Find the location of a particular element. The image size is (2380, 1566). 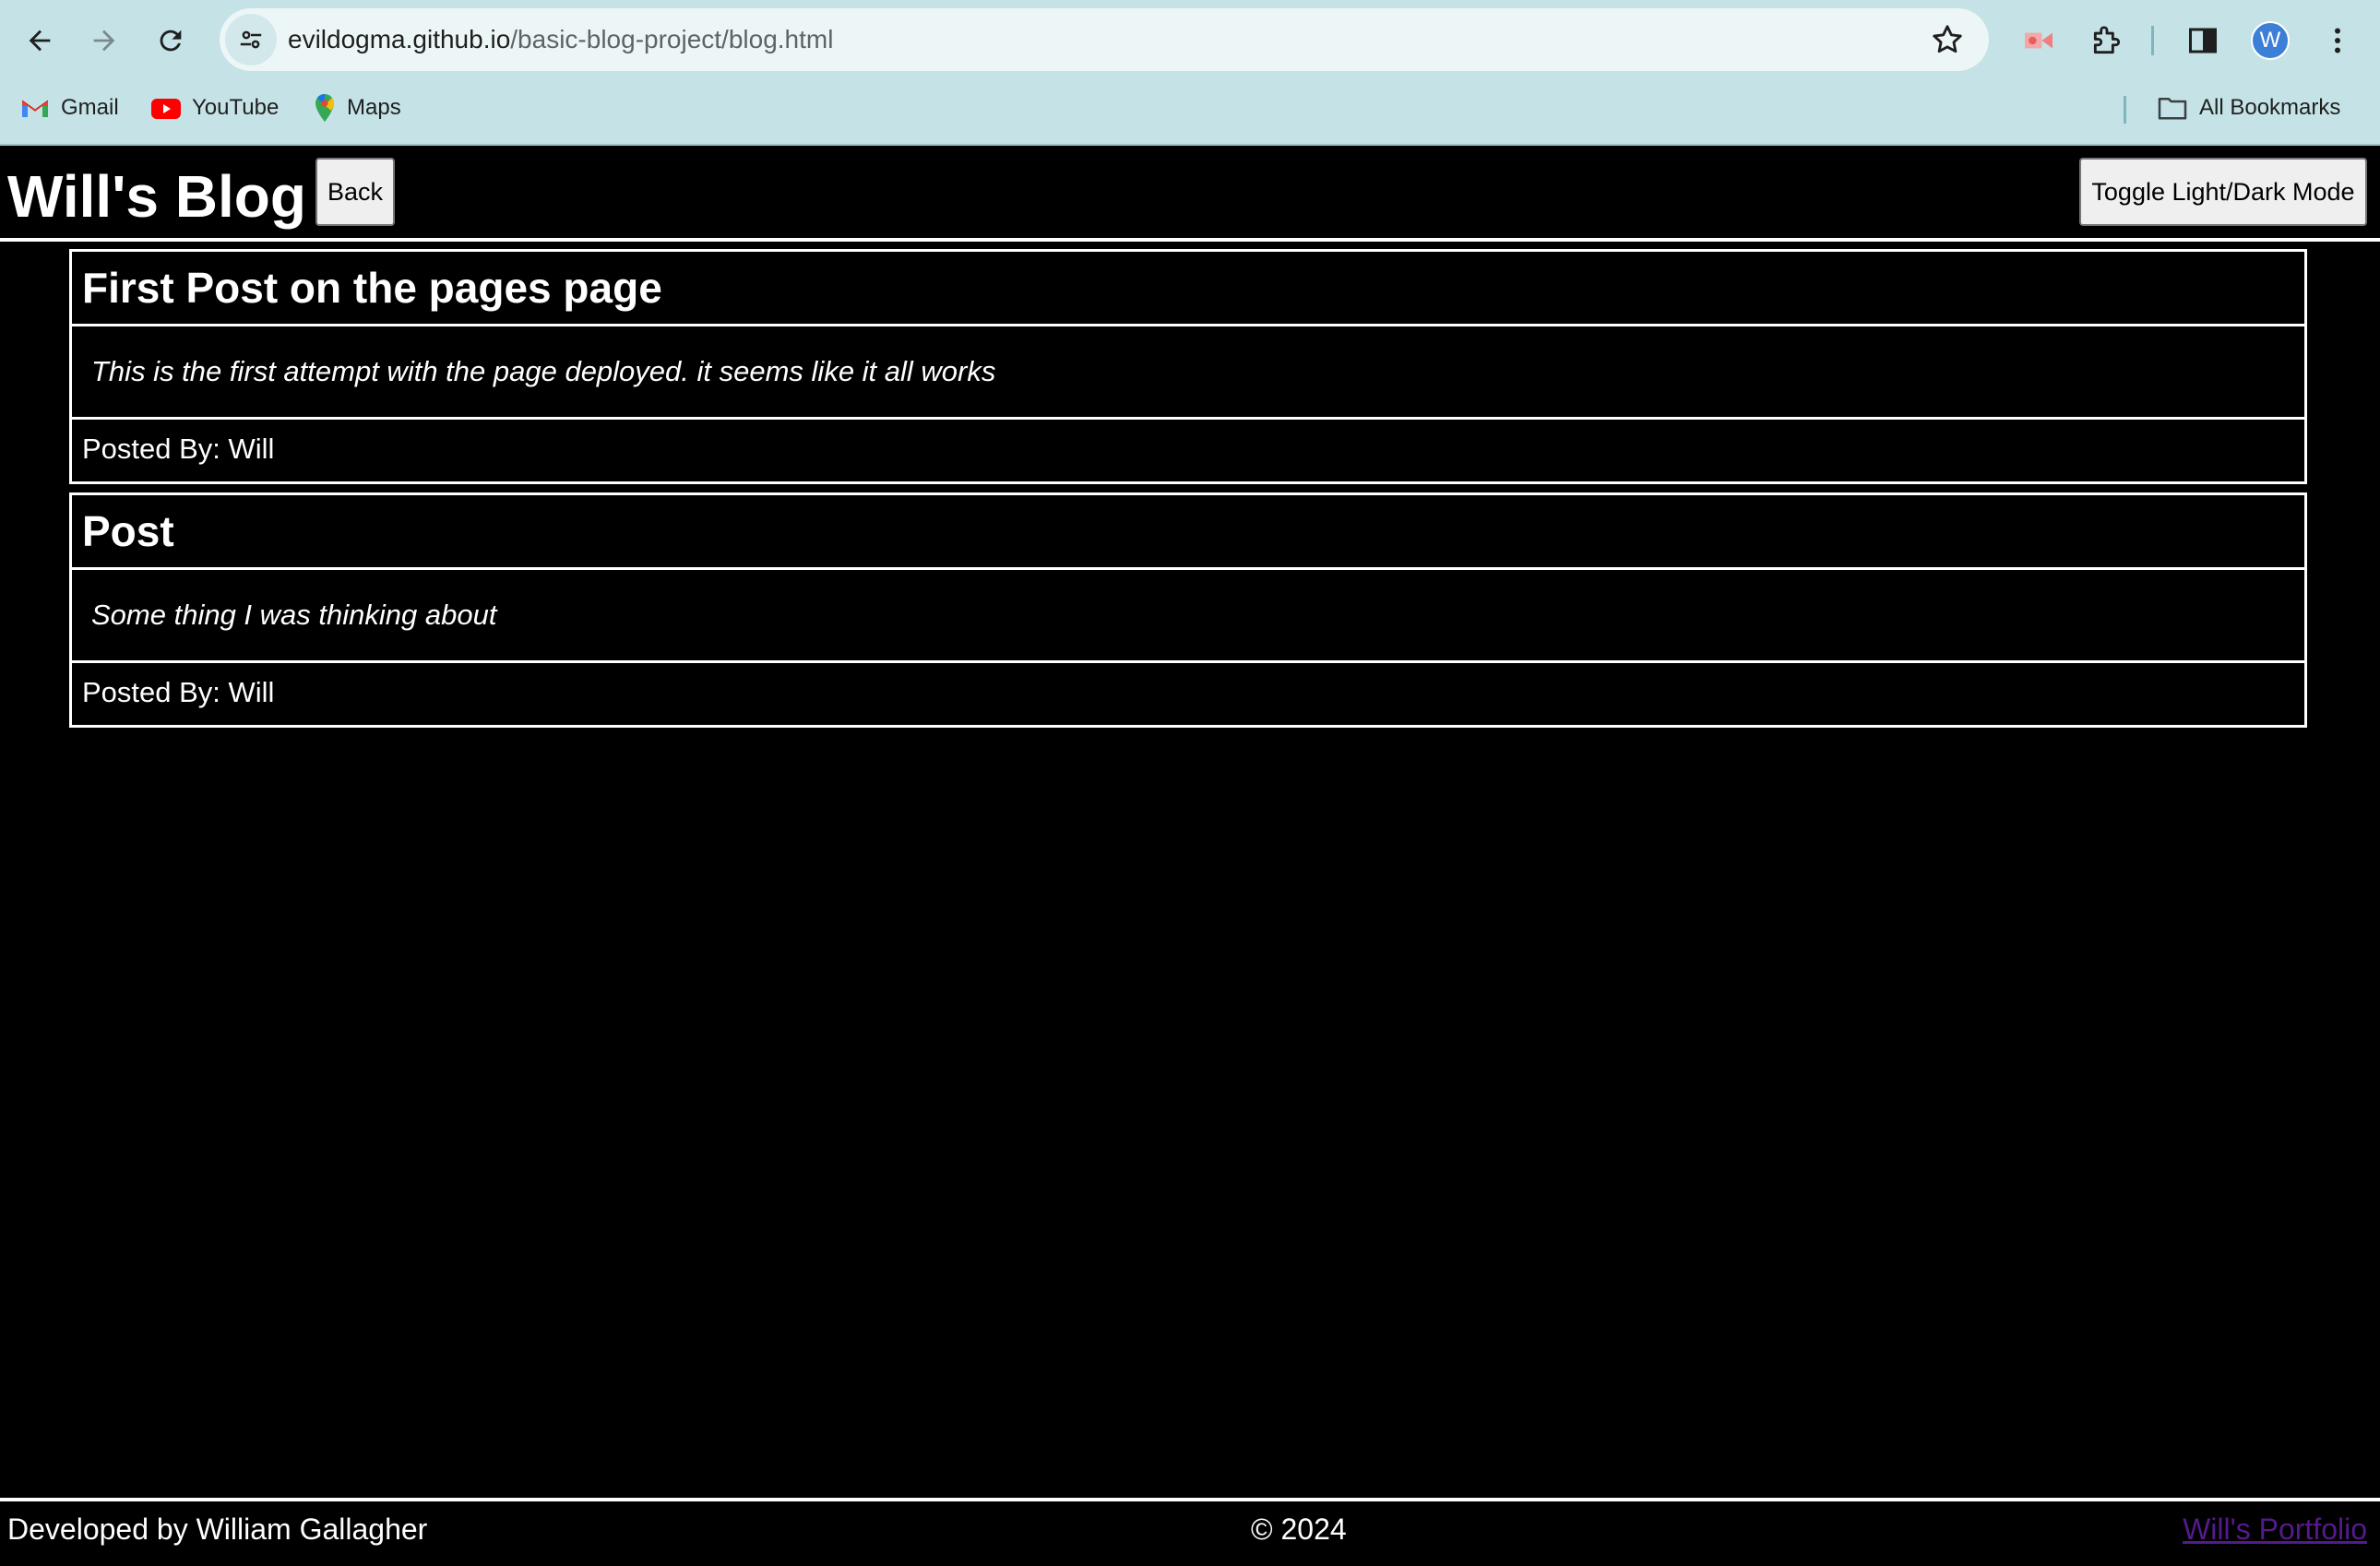

more-vertical-icon is located at coordinates (2337, 40).